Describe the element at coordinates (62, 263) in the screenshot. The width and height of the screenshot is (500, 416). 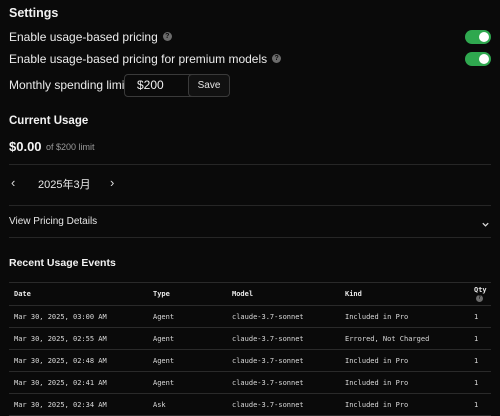
I see `recent-events-heading: Recent Usage Events` at that location.